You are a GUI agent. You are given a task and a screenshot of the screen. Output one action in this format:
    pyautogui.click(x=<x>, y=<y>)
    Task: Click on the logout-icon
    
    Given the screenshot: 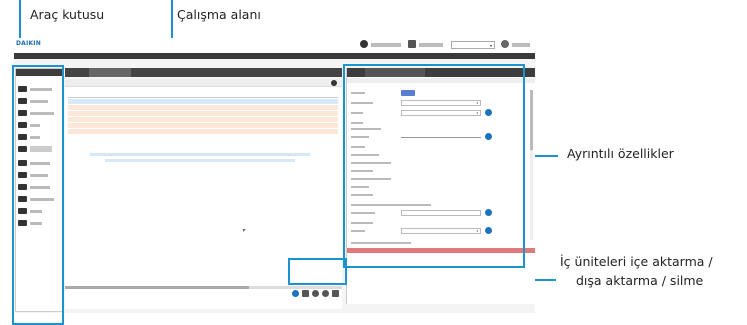 What is the action you would take?
    pyautogui.click(x=505, y=44)
    